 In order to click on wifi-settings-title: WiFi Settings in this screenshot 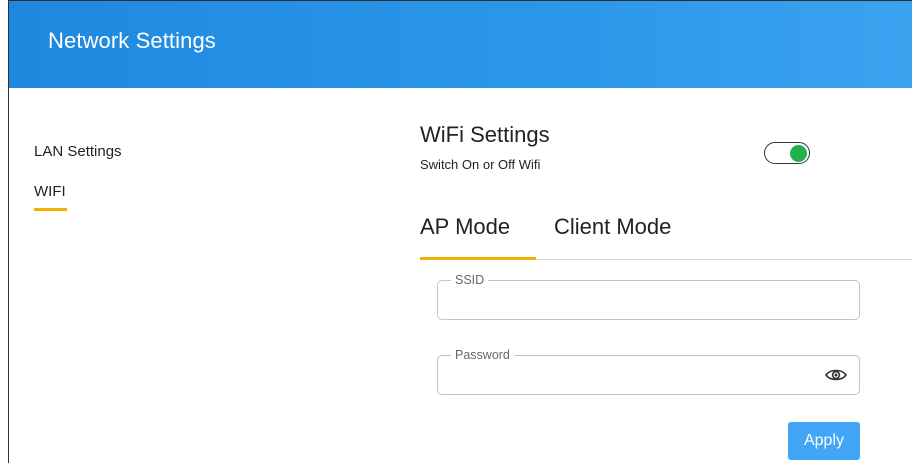, I will do `click(485, 134)`.